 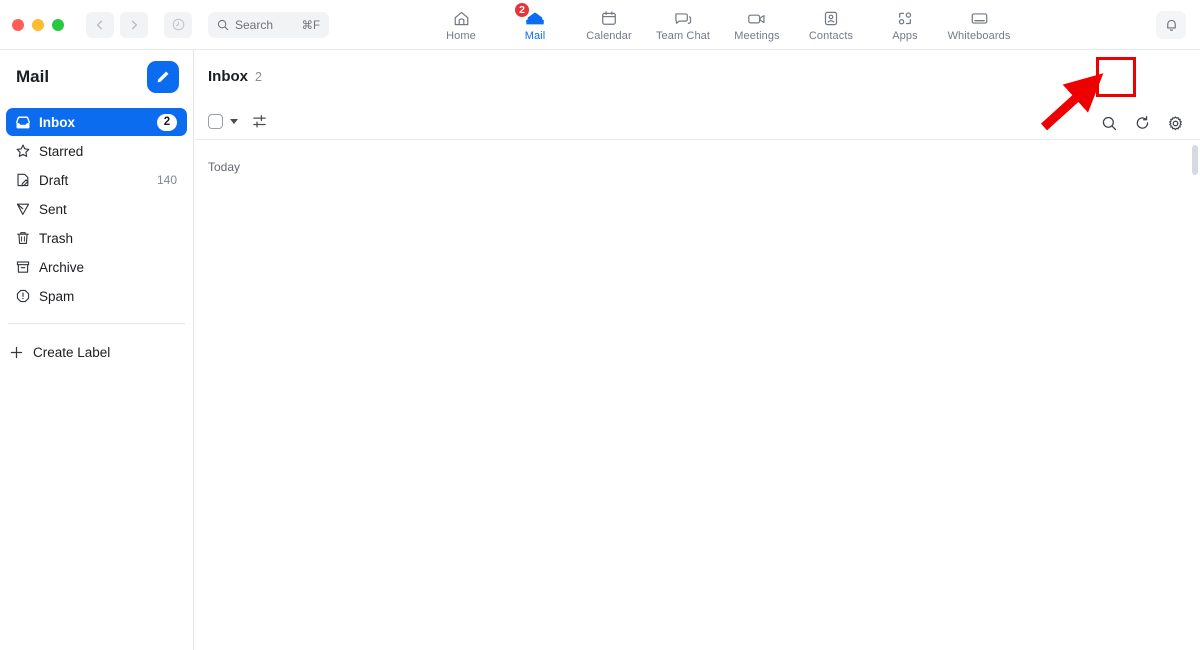 What do you see at coordinates (96, 151) in the screenshot?
I see `sidebar-item-starred: Starred` at bounding box center [96, 151].